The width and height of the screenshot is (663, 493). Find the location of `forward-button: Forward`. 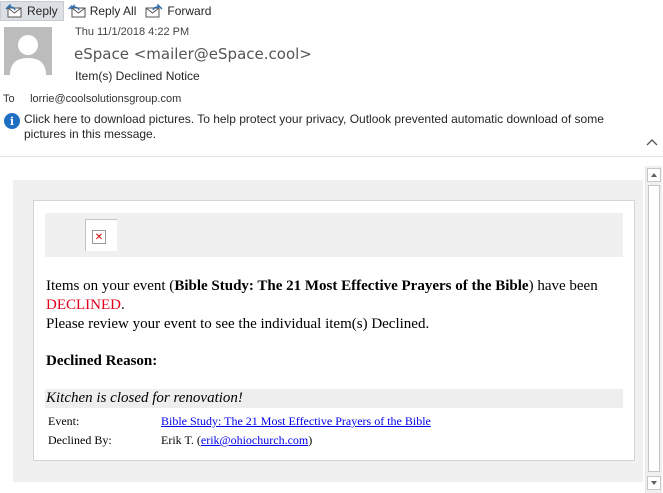

forward-button: Forward is located at coordinates (178, 11).